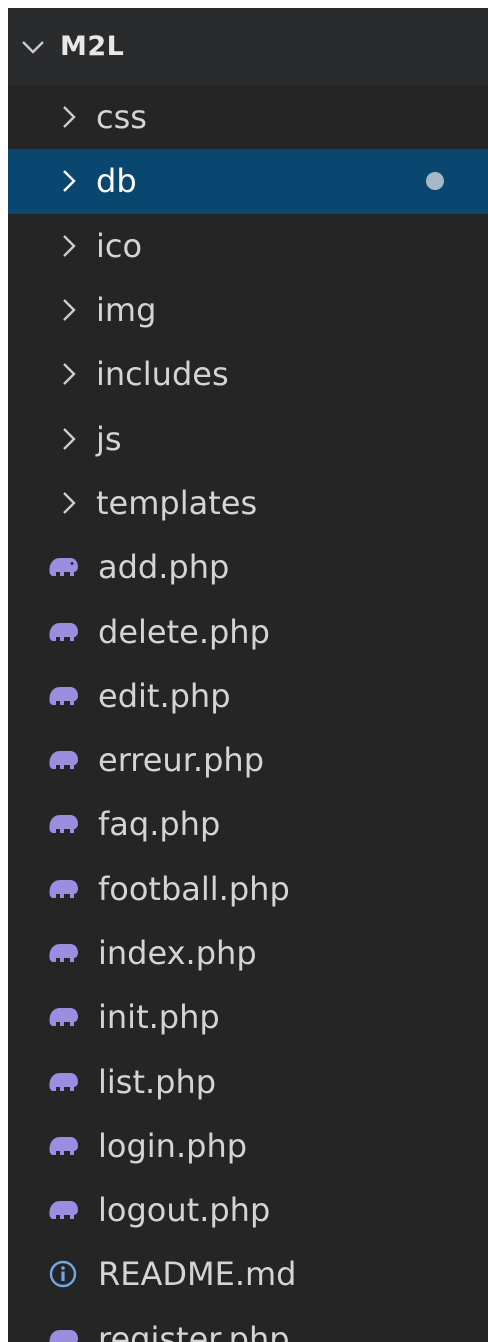 This screenshot has width=488, height=1342. Describe the element at coordinates (121, 117) in the screenshot. I see `folder-label: css` at that location.